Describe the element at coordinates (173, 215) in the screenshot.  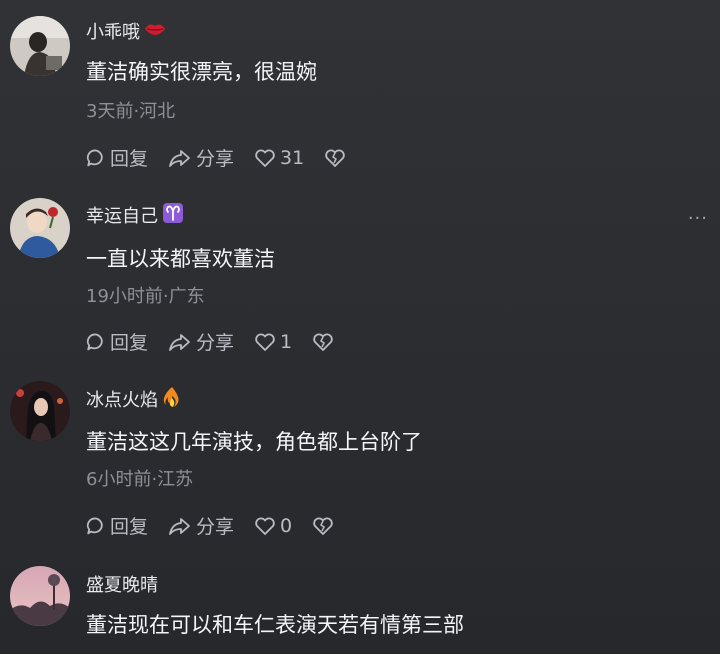
I see `aries-icon` at that location.